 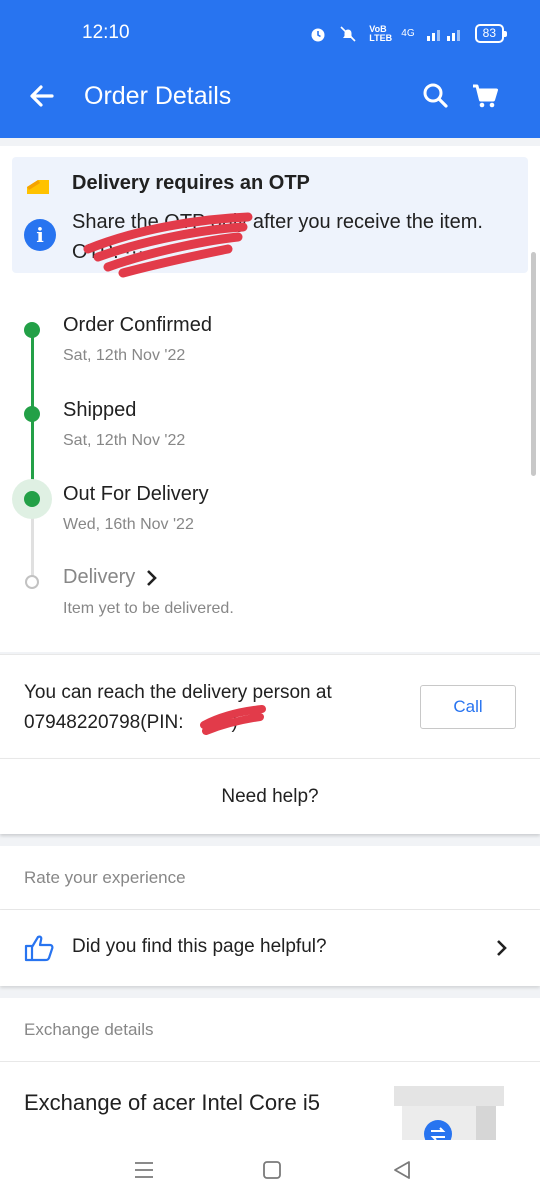 What do you see at coordinates (436, 96) in the screenshot?
I see `search-icon` at bounding box center [436, 96].